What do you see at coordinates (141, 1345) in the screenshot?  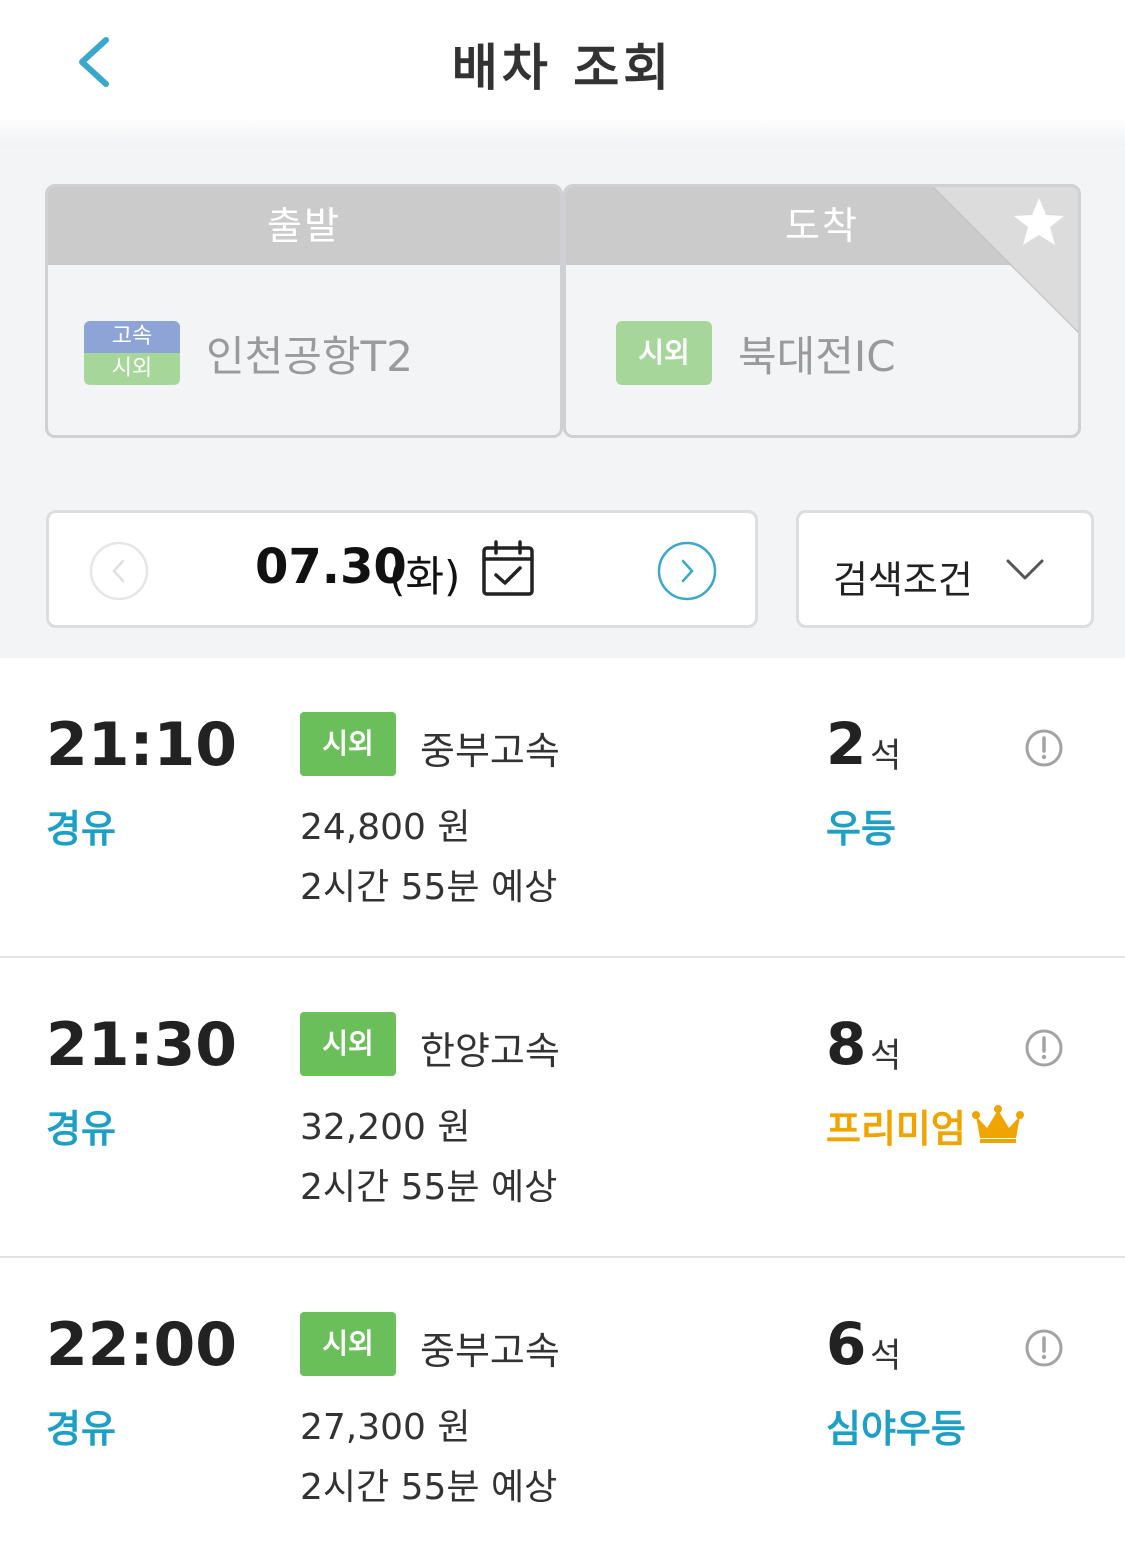 I see `departure-time: 22:00` at bounding box center [141, 1345].